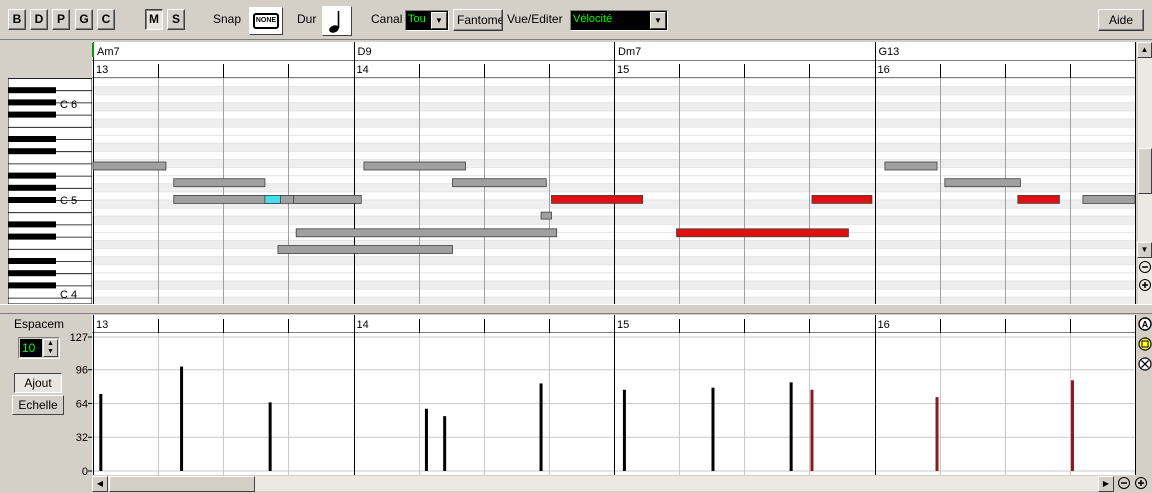 This screenshot has width=1152, height=493. I want to click on velocity-controls: Espacem 10 ▲ ▼ Ajout Echelle, so click(37, 395).